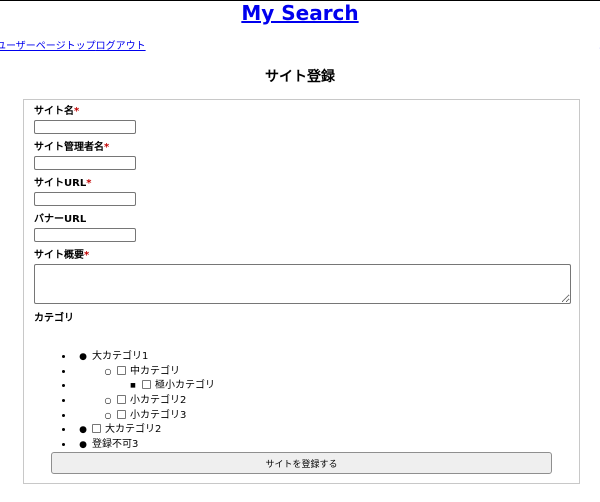 The height and width of the screenshot is (502, 600). What do you see at coordinates (144, 401) in the screenshot?
I see `category-item: ○小カテゴリ2` at bounding box center [144, 401].